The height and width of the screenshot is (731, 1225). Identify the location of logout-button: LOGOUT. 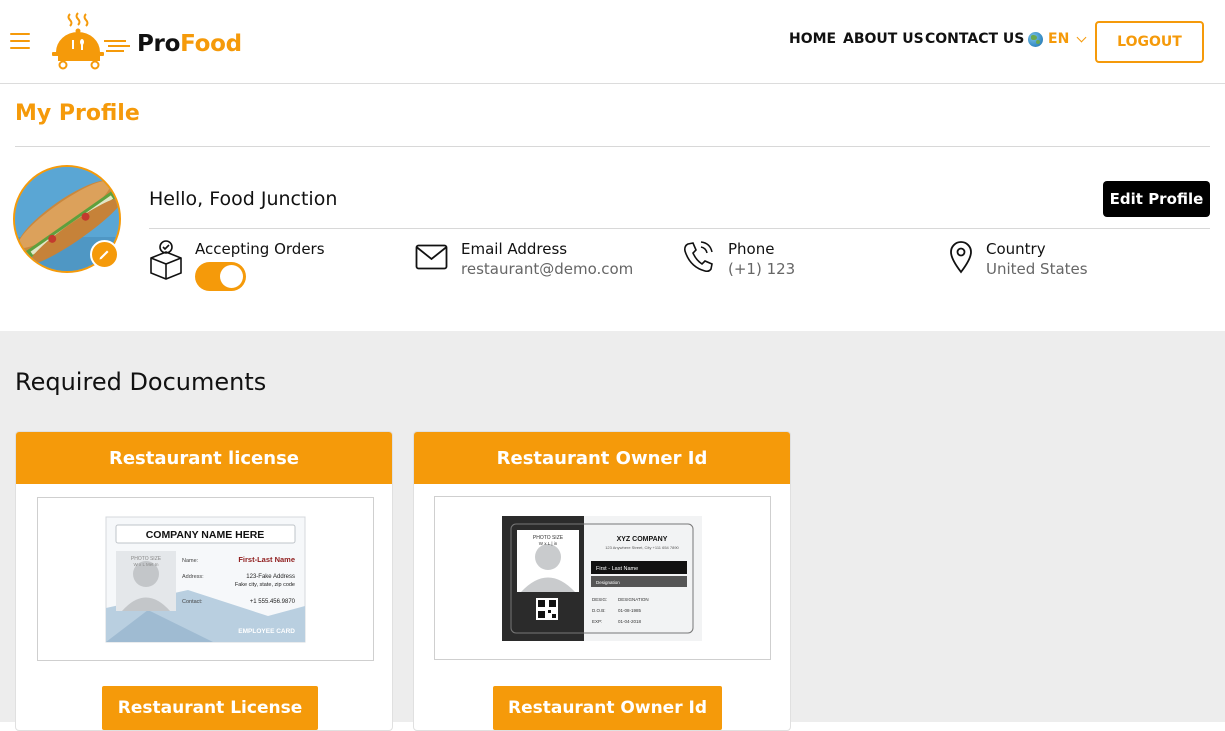
(1149, 42).